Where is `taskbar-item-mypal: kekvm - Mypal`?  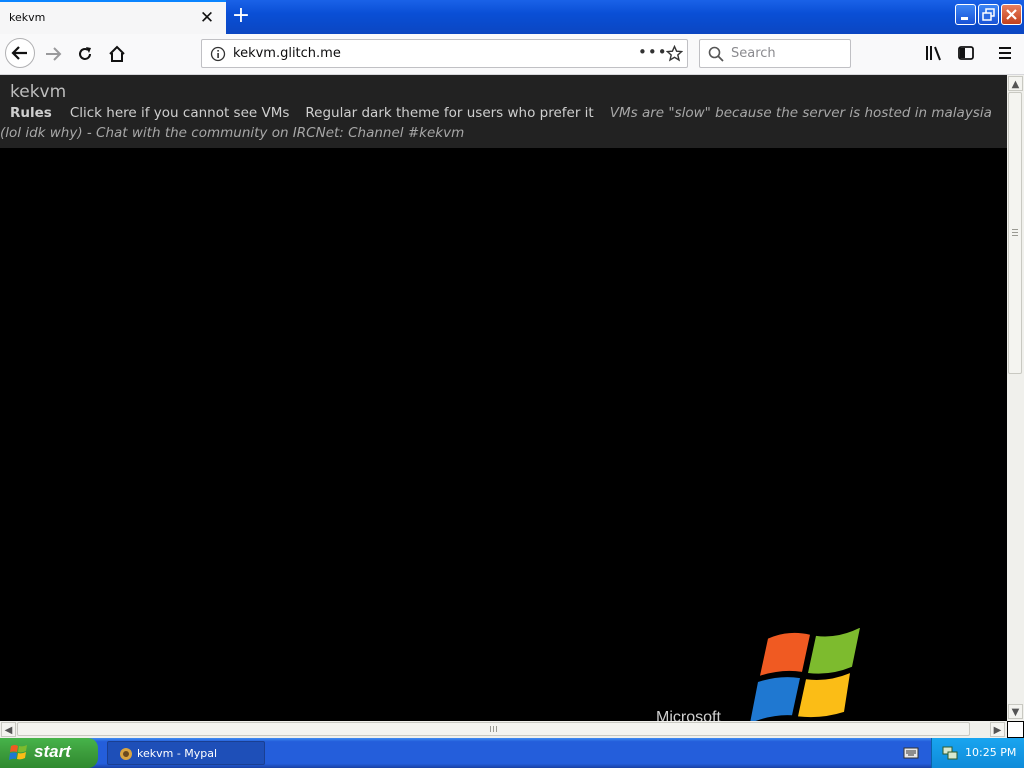
taskbar-item-mypal: kekvm - Mypal is located at coordinates (186, 753).